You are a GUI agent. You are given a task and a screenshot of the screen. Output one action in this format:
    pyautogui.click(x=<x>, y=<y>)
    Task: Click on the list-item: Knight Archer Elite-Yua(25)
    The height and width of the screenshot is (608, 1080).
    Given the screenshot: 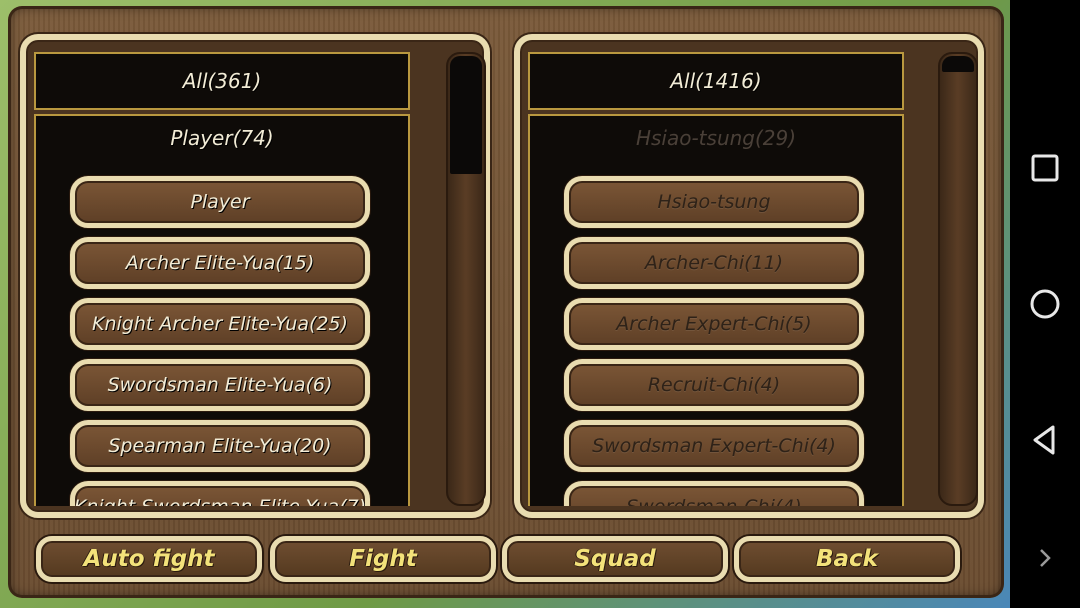 What is the action you would take?
    pyautogui.click(x=220, y=324)
    